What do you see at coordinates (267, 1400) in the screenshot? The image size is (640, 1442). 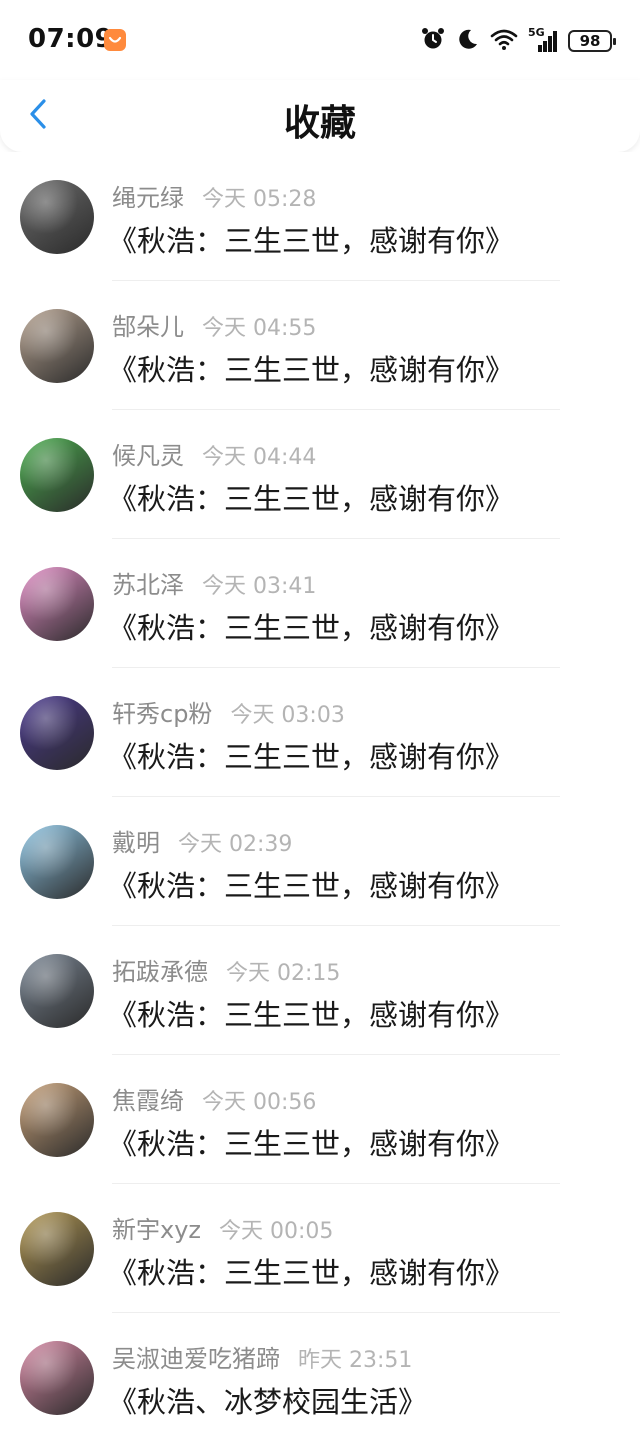 I see `book-title: 《秋浩、冰梦校园生活》` at bounding box center [267, 1400].